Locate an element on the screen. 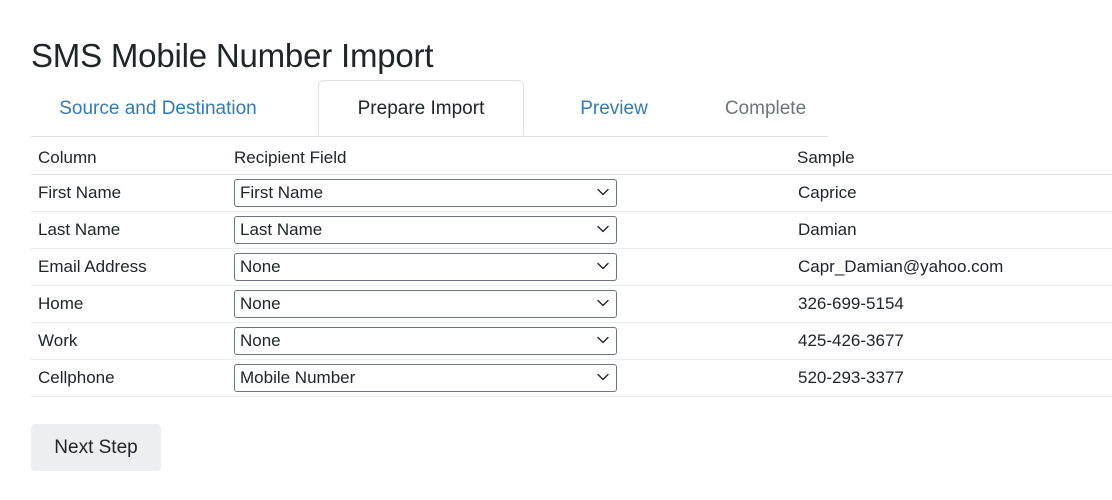  sample-value: Caprice is located at coordinates (827, 192).